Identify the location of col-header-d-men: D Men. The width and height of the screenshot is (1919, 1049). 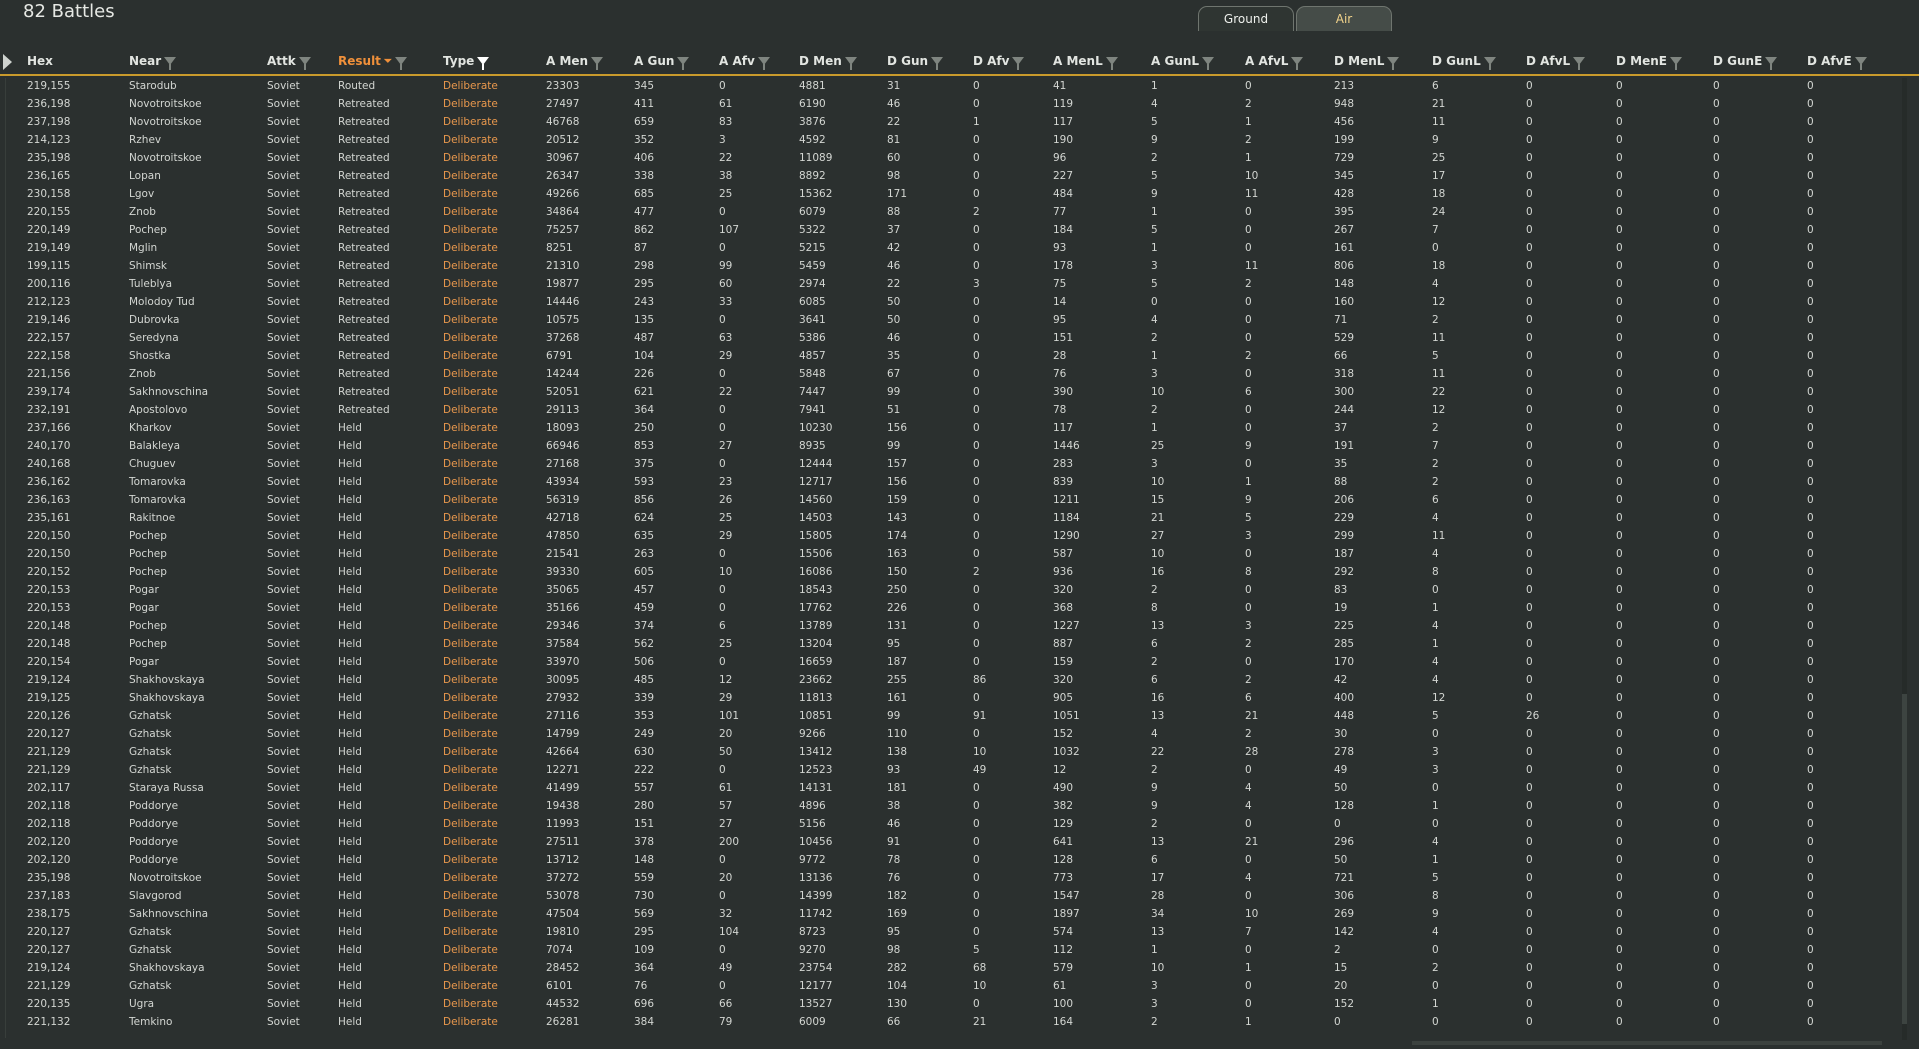
(828, 62).